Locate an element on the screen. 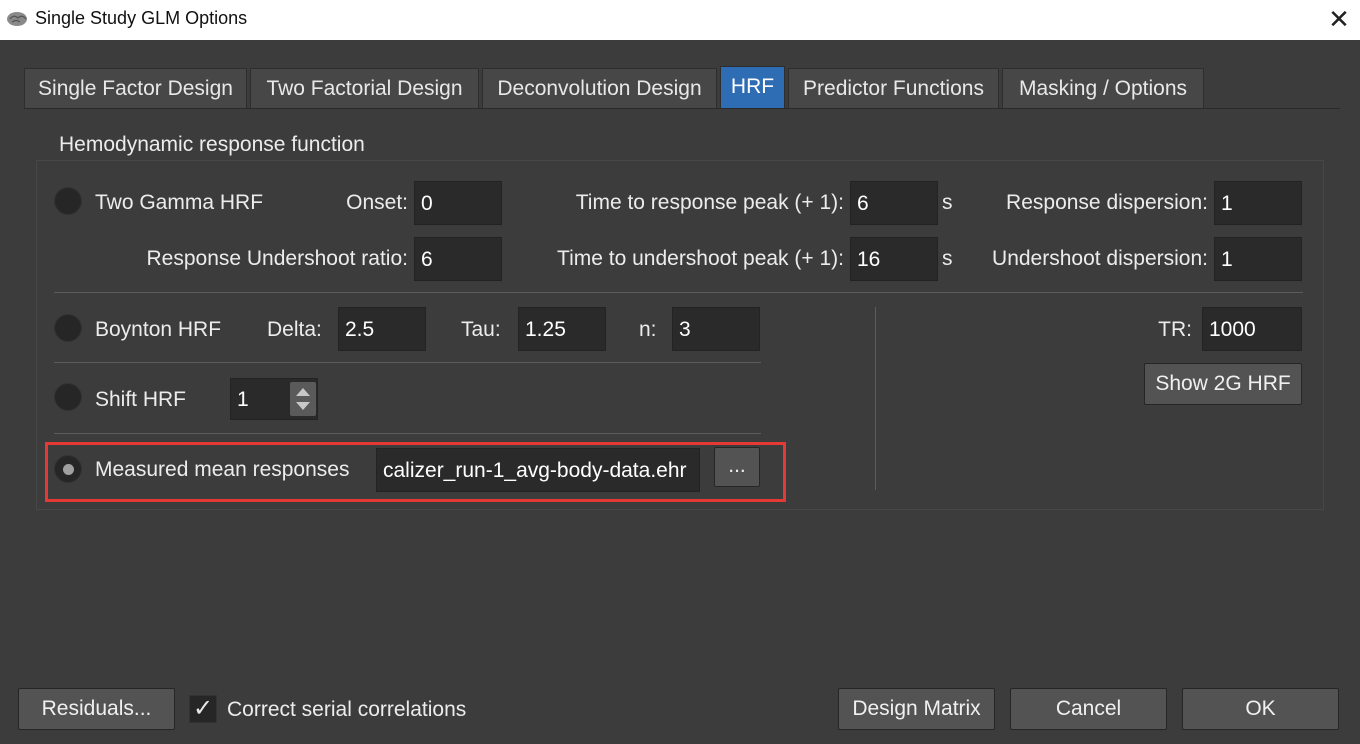  highlight-box is located at coordinates (415, 472).